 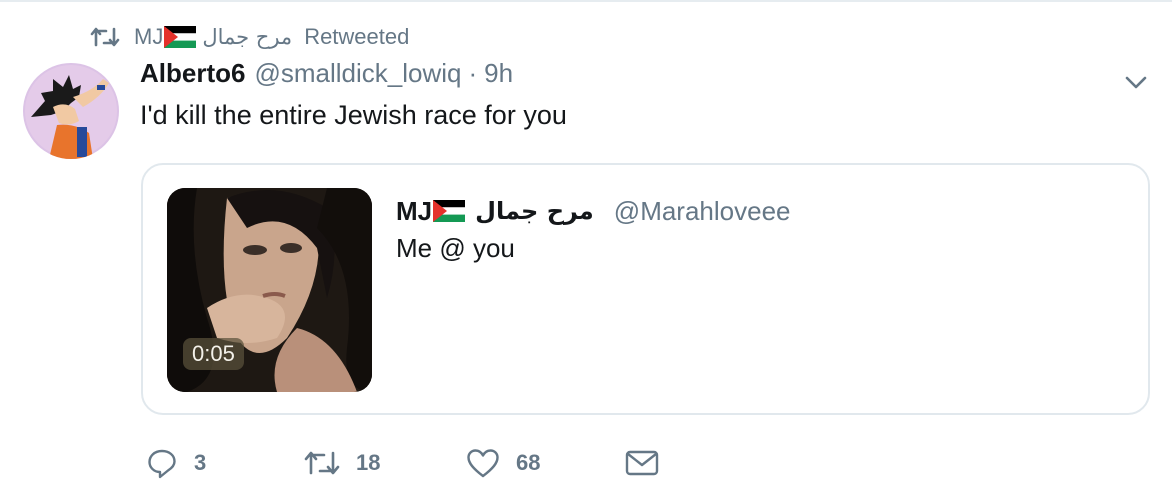 What do you see at coordinates (534, 211) in the screenshot?
I see `quoted-author-name-arabic: مرح جمال` at bounding box center [534, 211].